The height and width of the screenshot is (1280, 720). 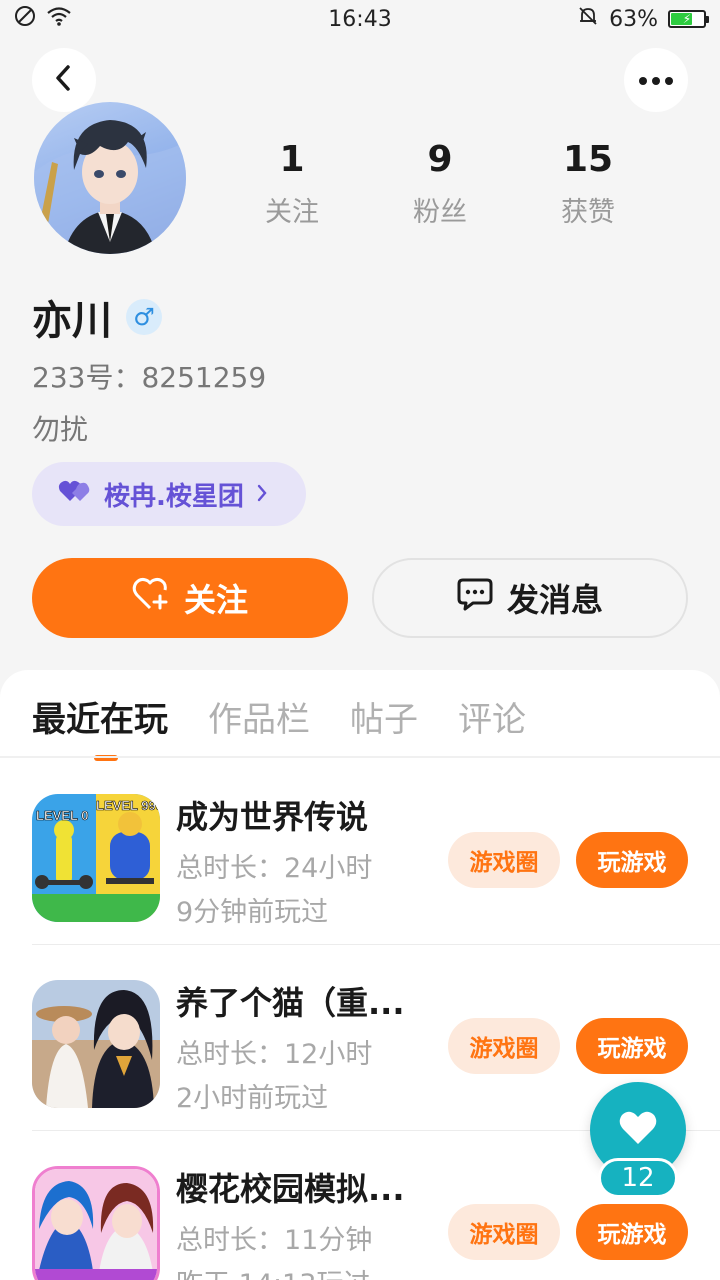 I want to click on game-last-played: 2小时前玩过, so click(x=252, y=1098).